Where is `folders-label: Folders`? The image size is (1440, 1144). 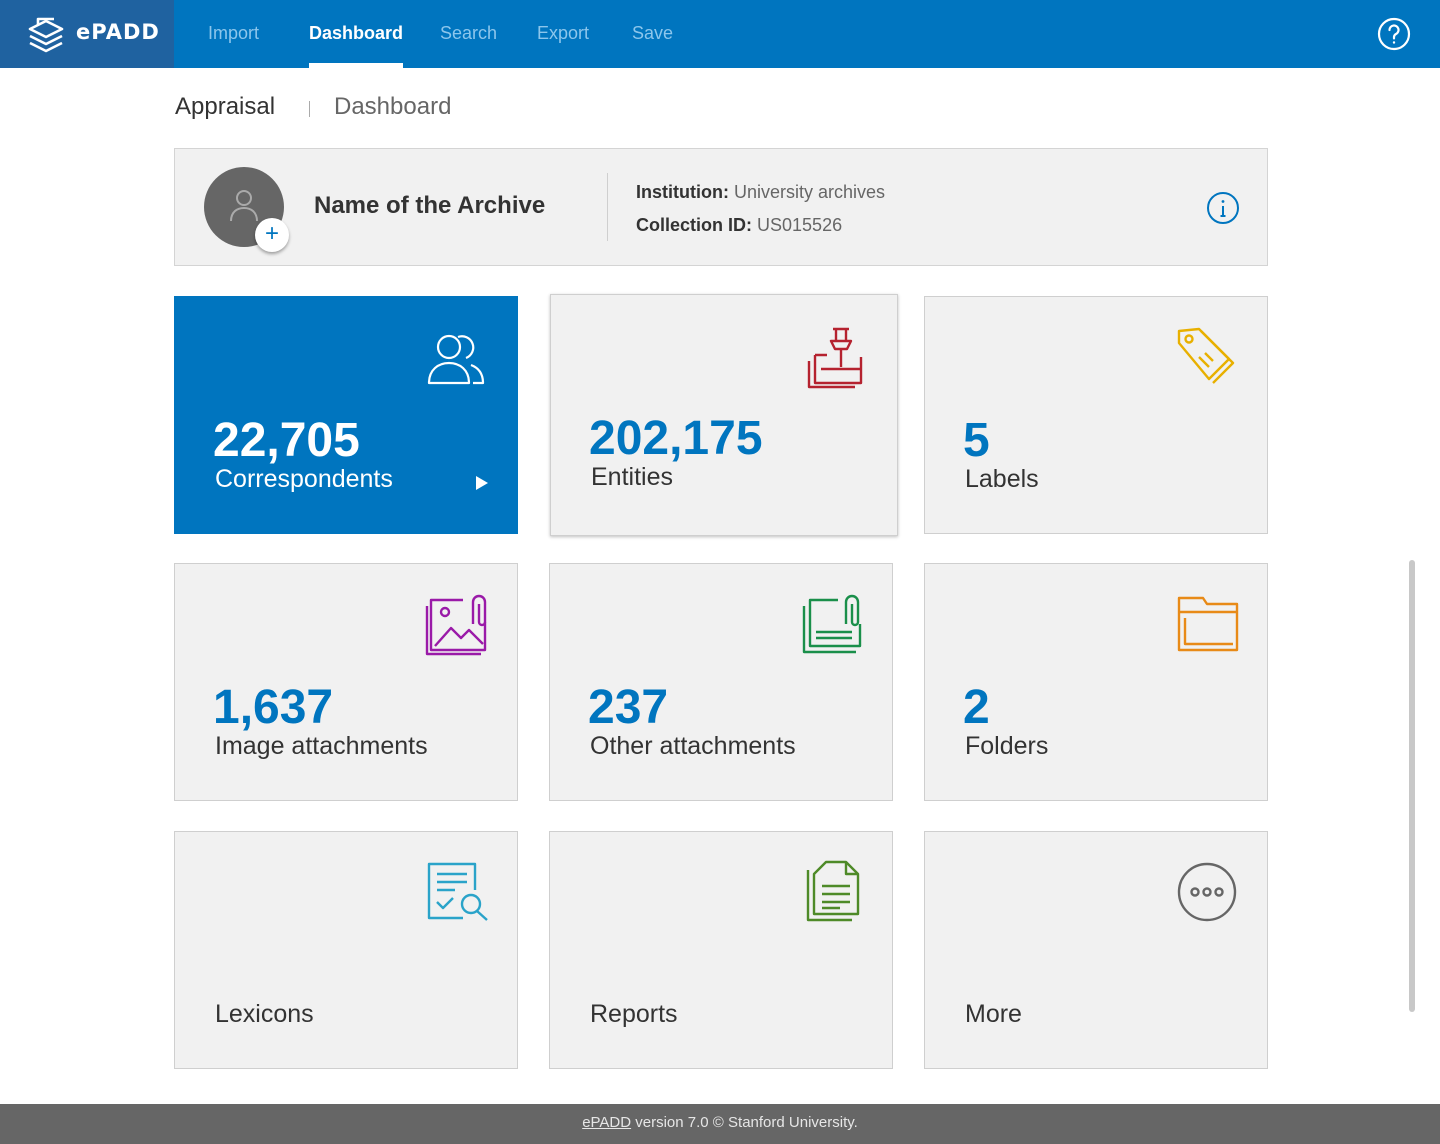
folders-label: Folders is located at coordinates (1007, 746).